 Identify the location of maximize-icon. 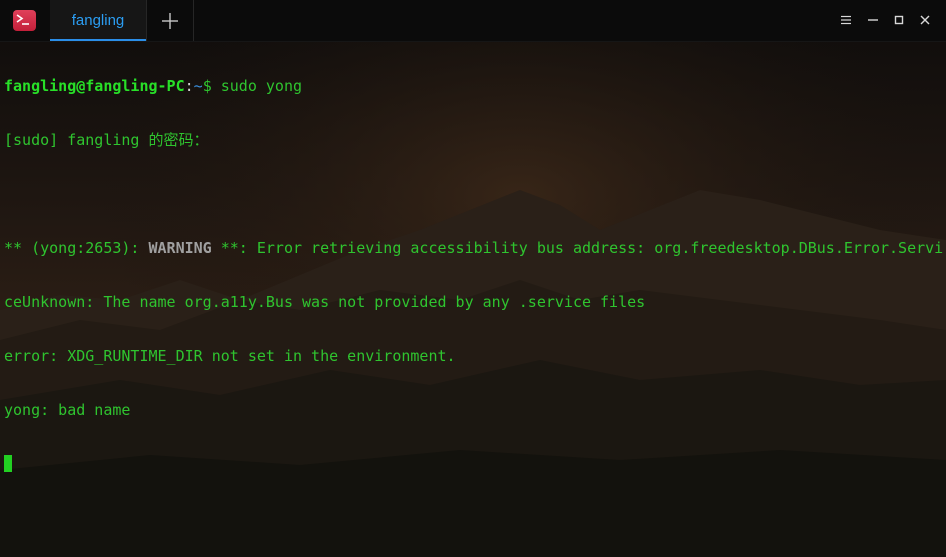
(899, 20).